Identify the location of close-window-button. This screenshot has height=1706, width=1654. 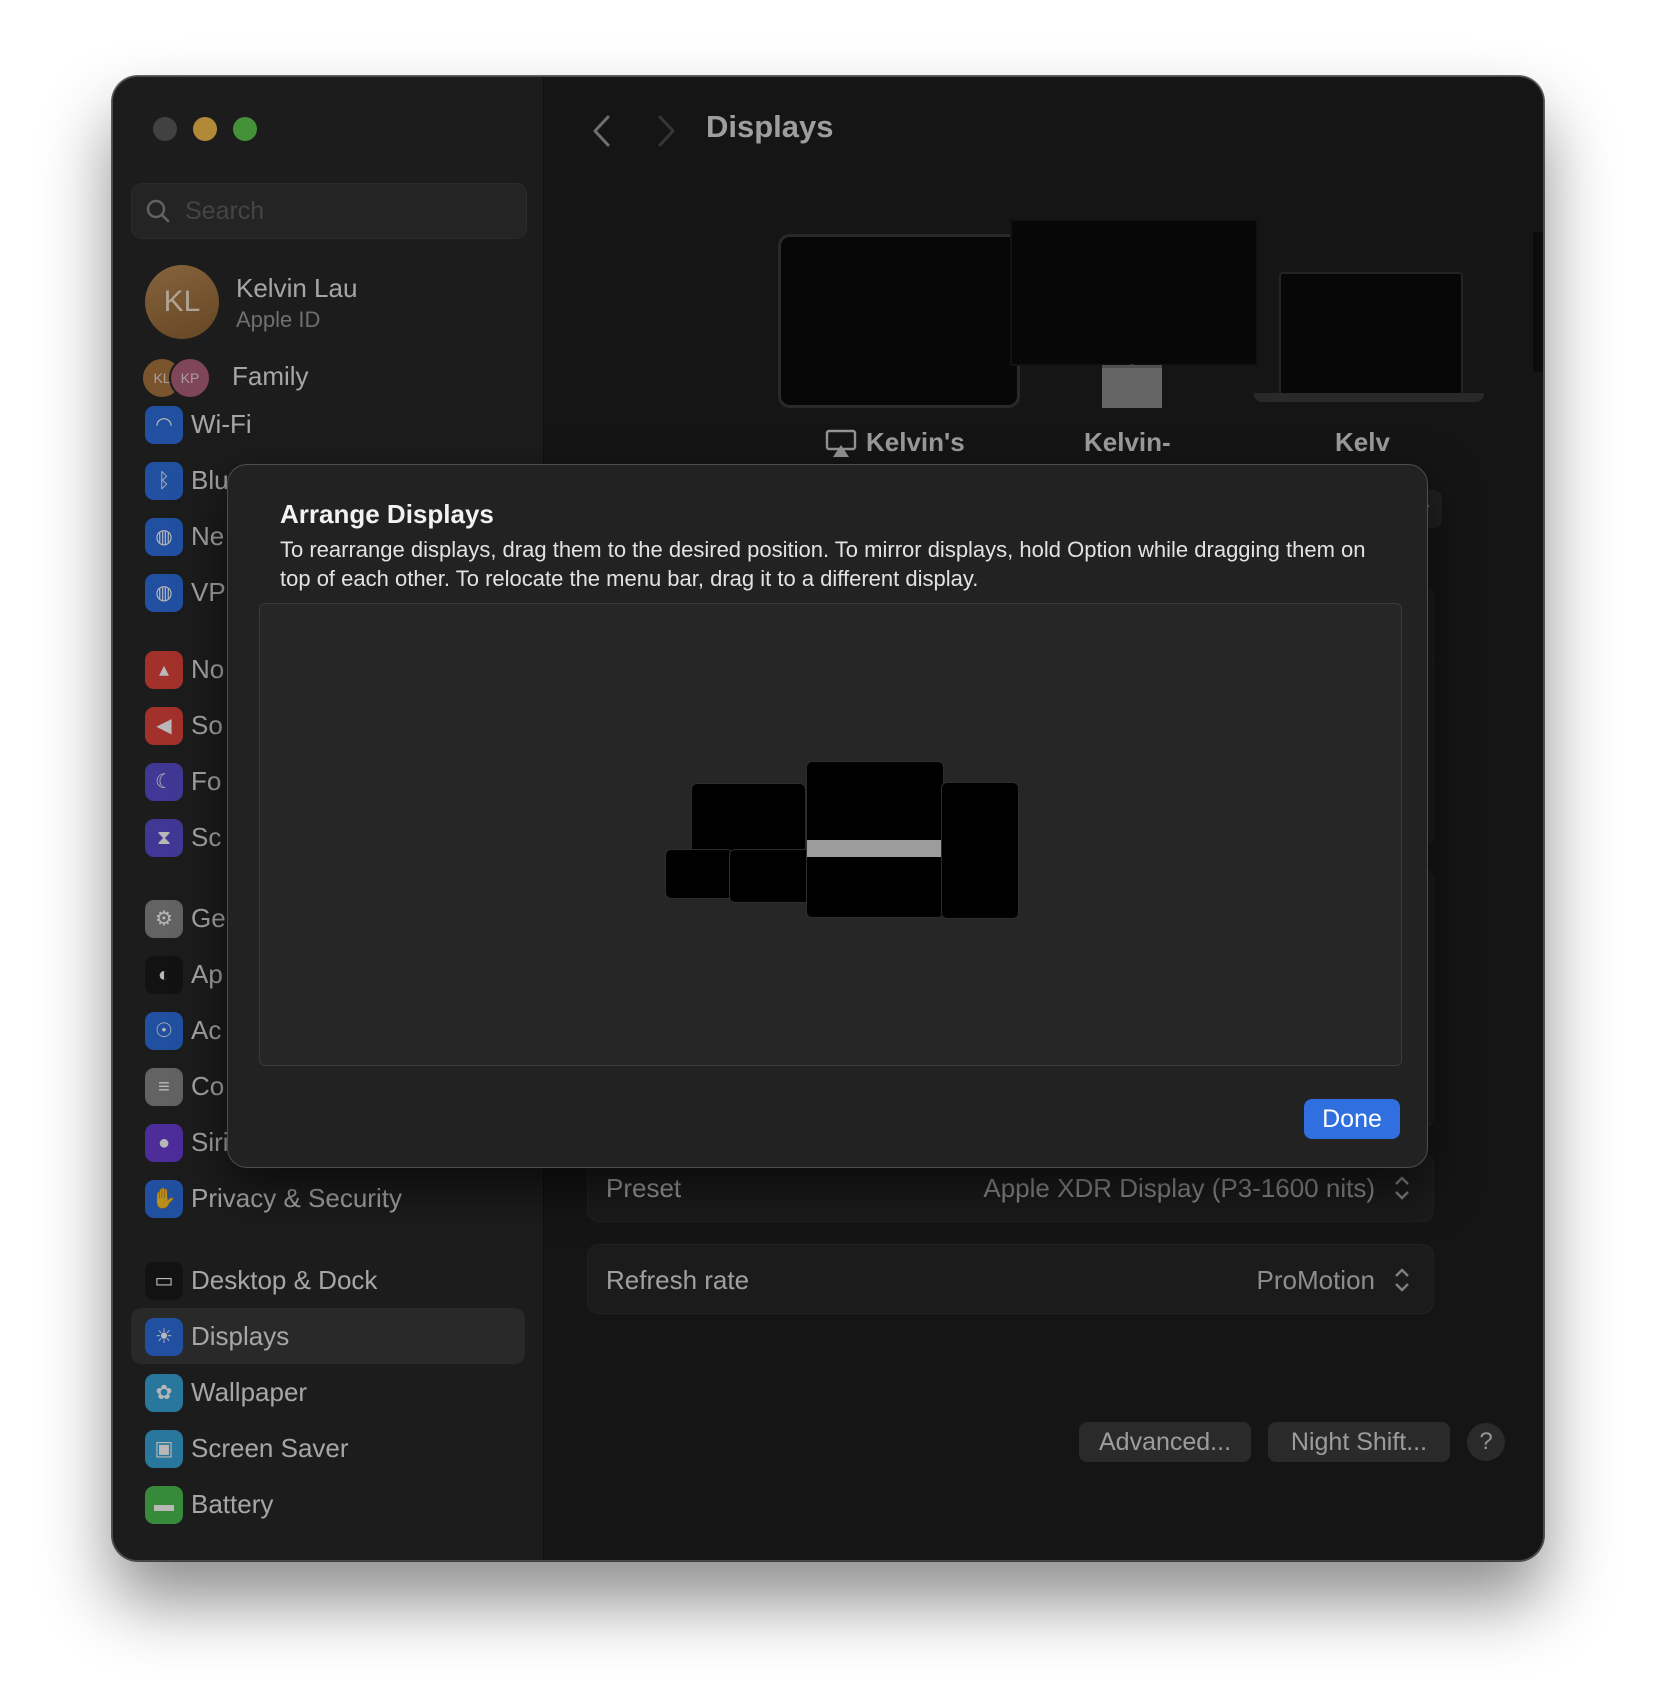
(165, 129).